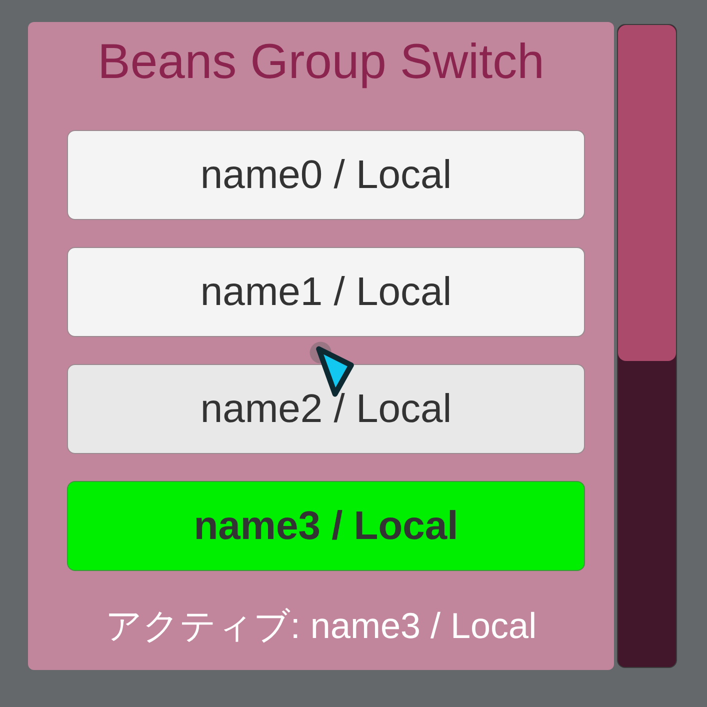 This screenshot has height=707, width=707. Describe the element at coordinates (647, 193) in the screenshot. I see `scrollbar-handle` at that location.